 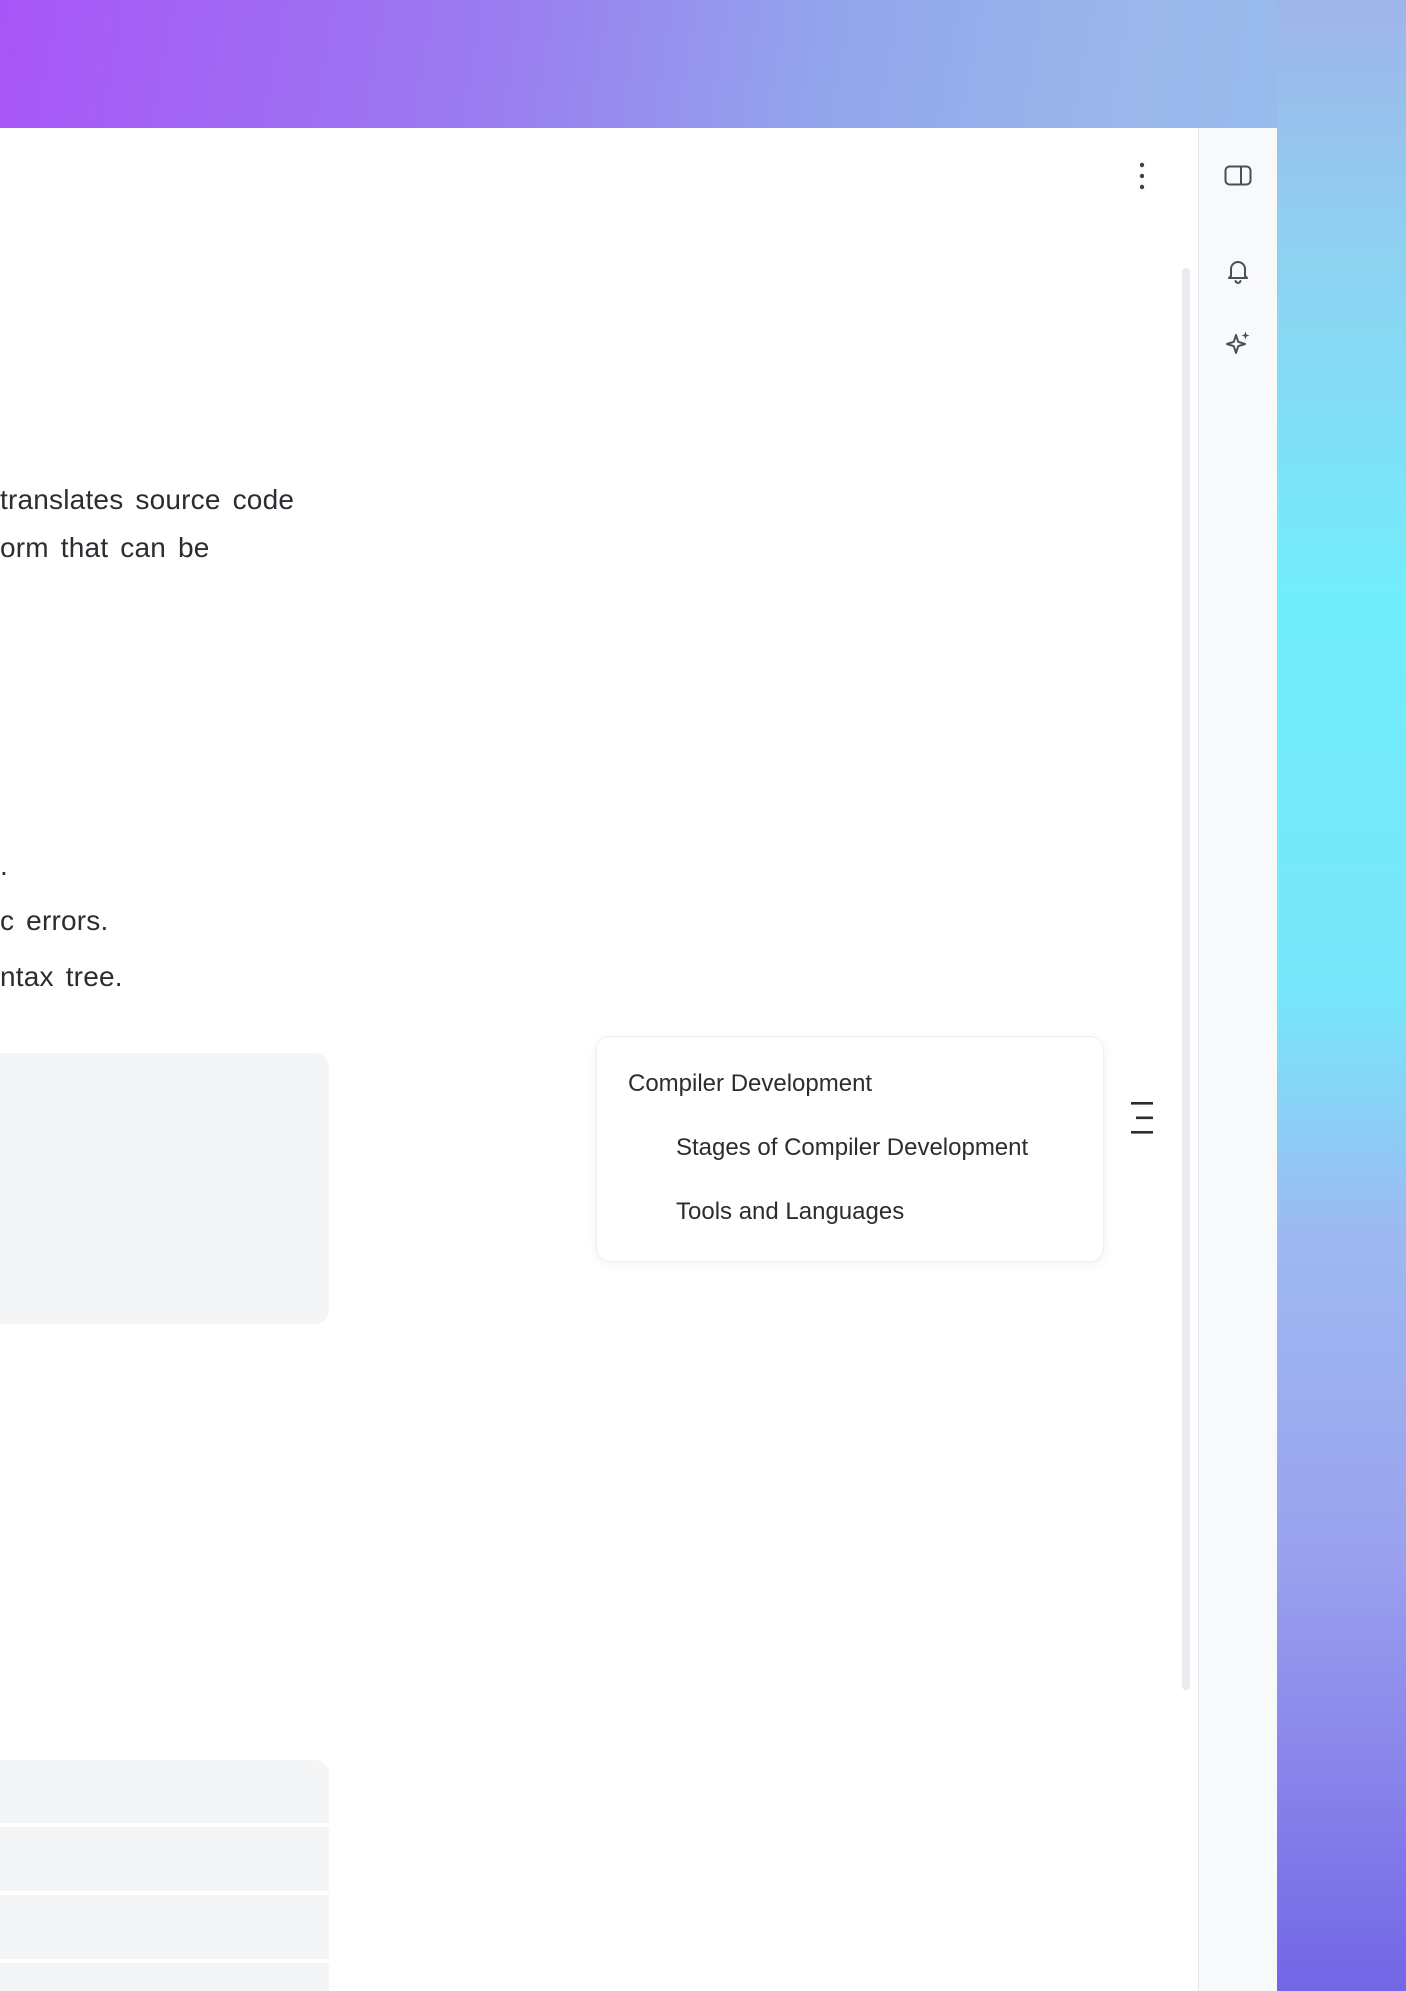 I want to click on bell-icon, so click(x=1238, y=272).